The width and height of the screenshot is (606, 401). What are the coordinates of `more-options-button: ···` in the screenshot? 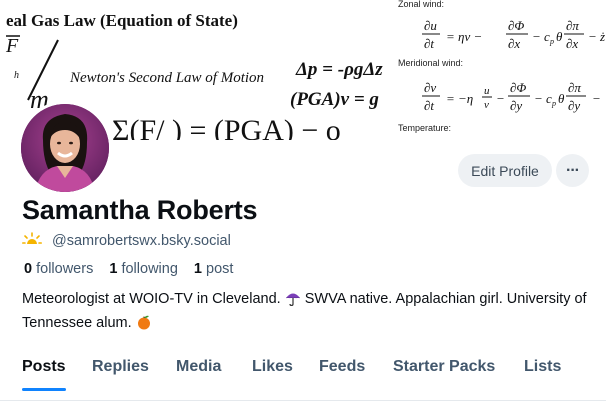 It's located at (572, 170).